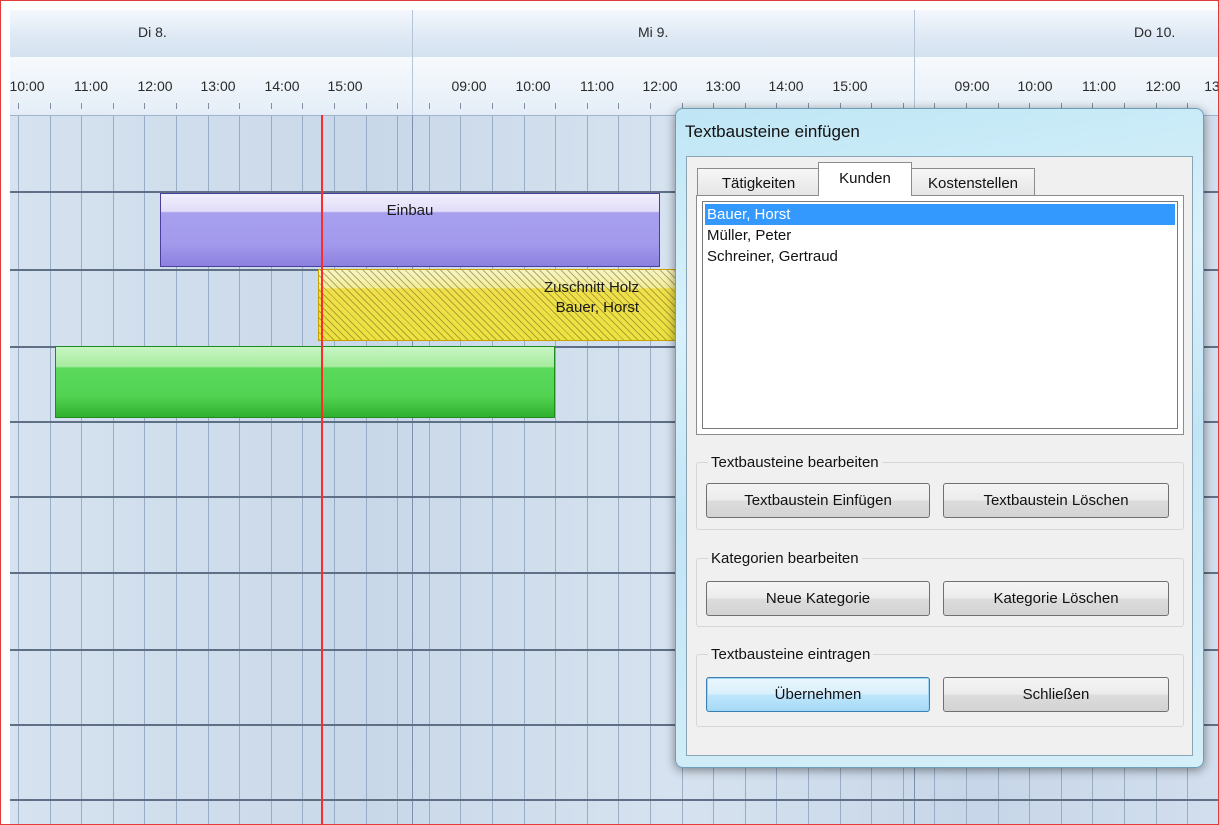 The width and height of the screenshot is (1219, 825). I want to click on day-label: Do 10., so click(1154, 32).